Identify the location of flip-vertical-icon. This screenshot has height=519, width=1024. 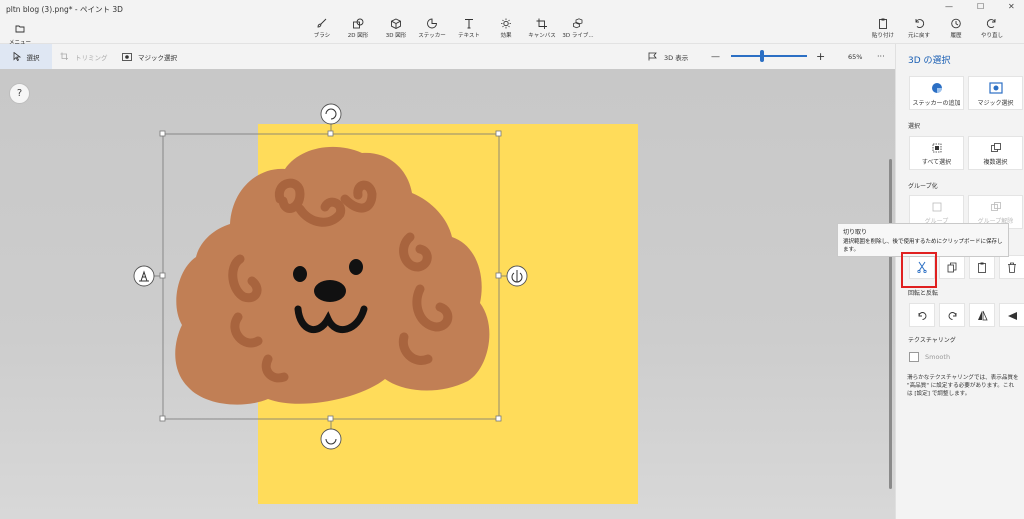
(1012, 315).